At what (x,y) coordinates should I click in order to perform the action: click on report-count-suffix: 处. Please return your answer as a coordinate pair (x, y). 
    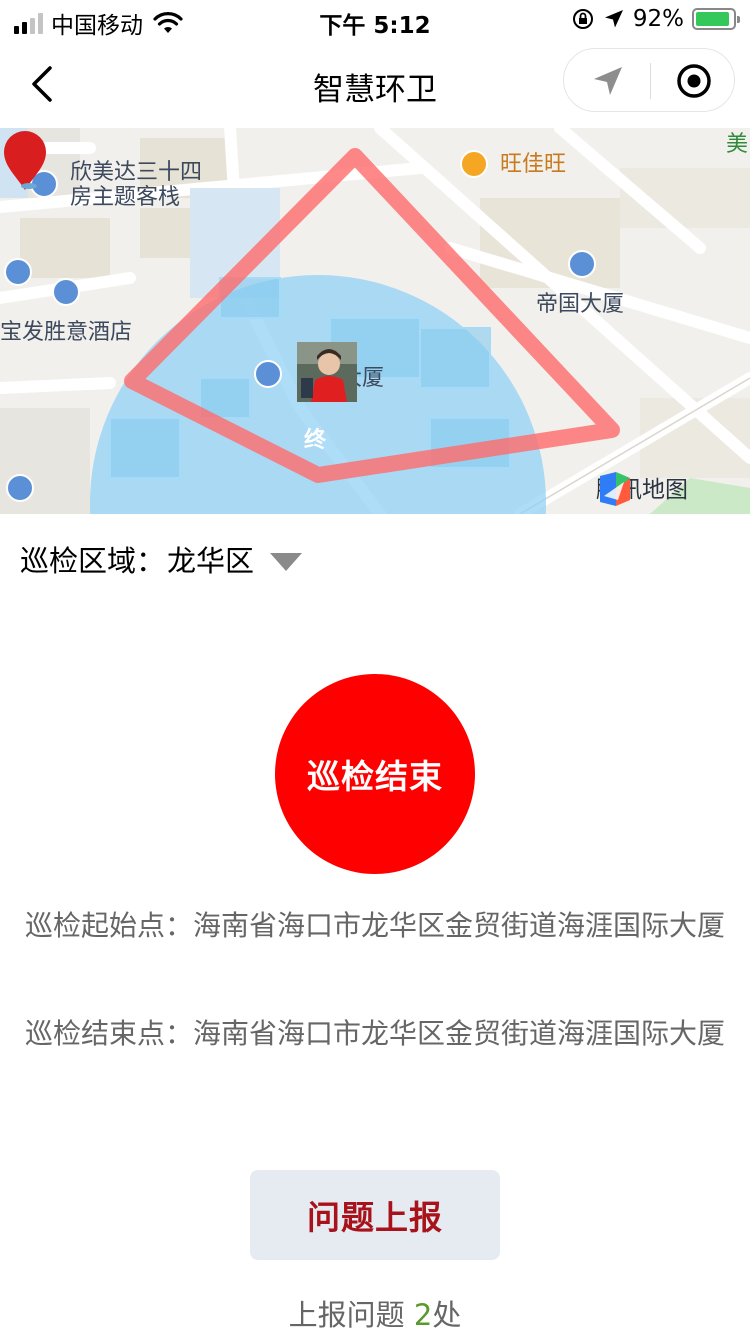
    Looking at the image, I should click on (447, 1315).